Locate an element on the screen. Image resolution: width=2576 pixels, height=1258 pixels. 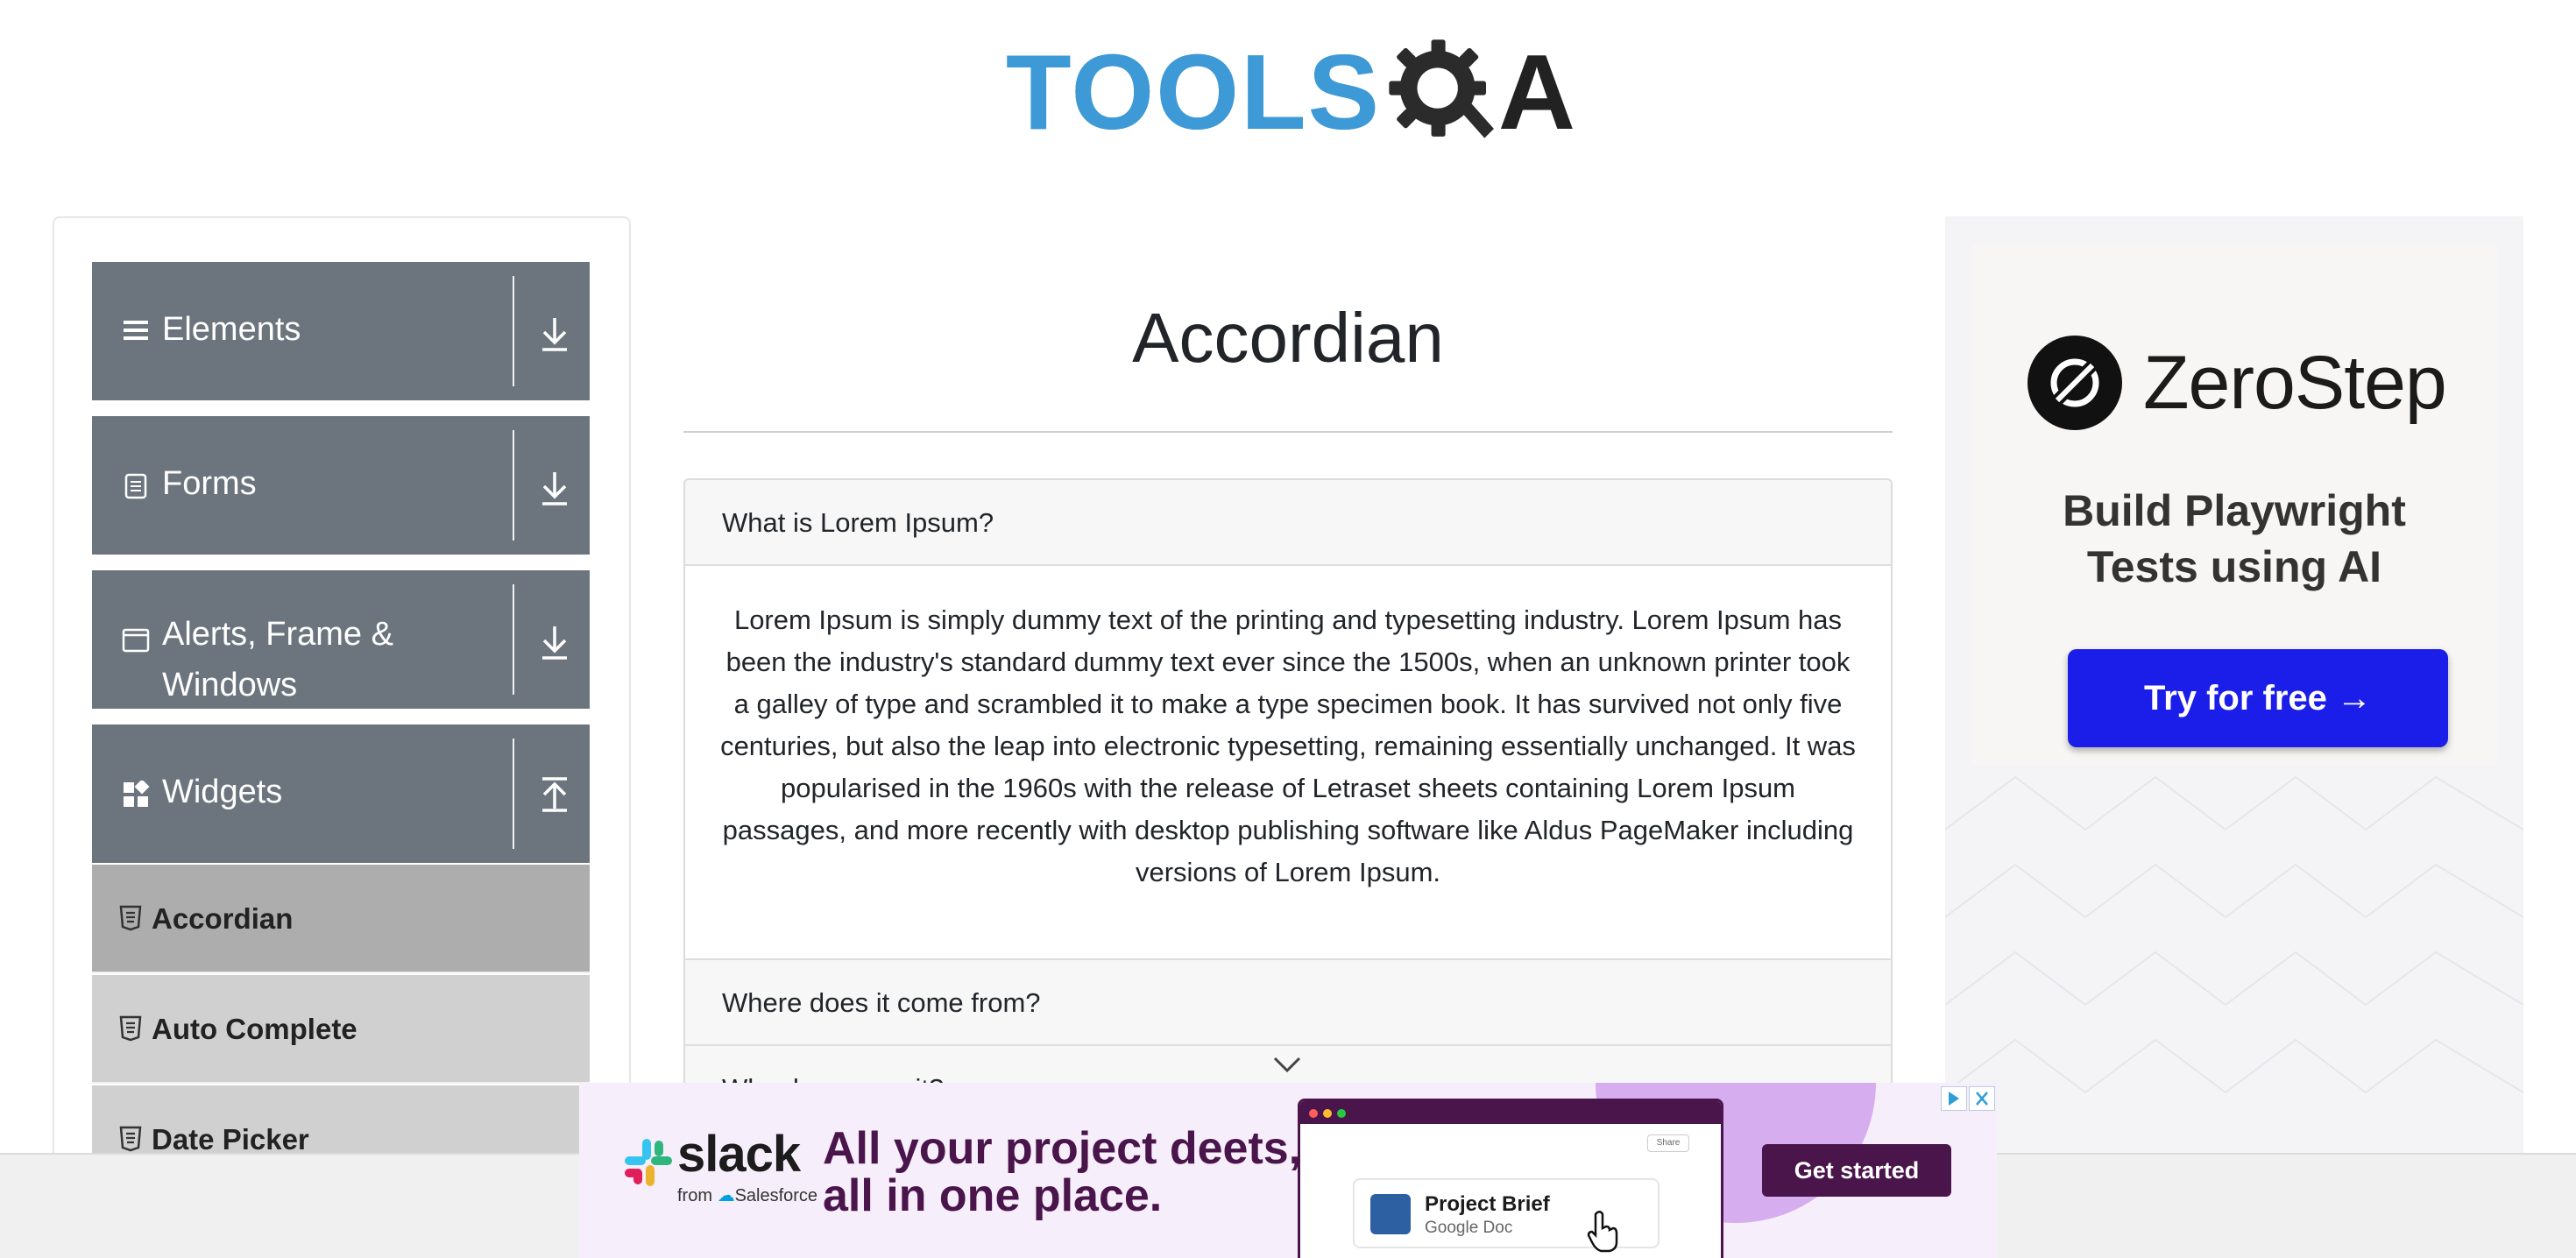
sidebar-group-widgets: Widgets is located at coordinates (341, 793).